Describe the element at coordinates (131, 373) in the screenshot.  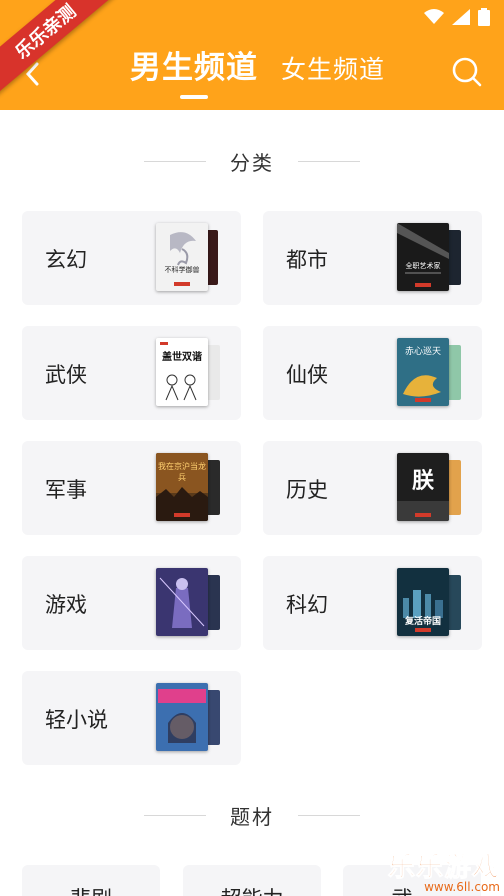
I see `category-card-wuxia: 武侠 盖世双谐` at that location.